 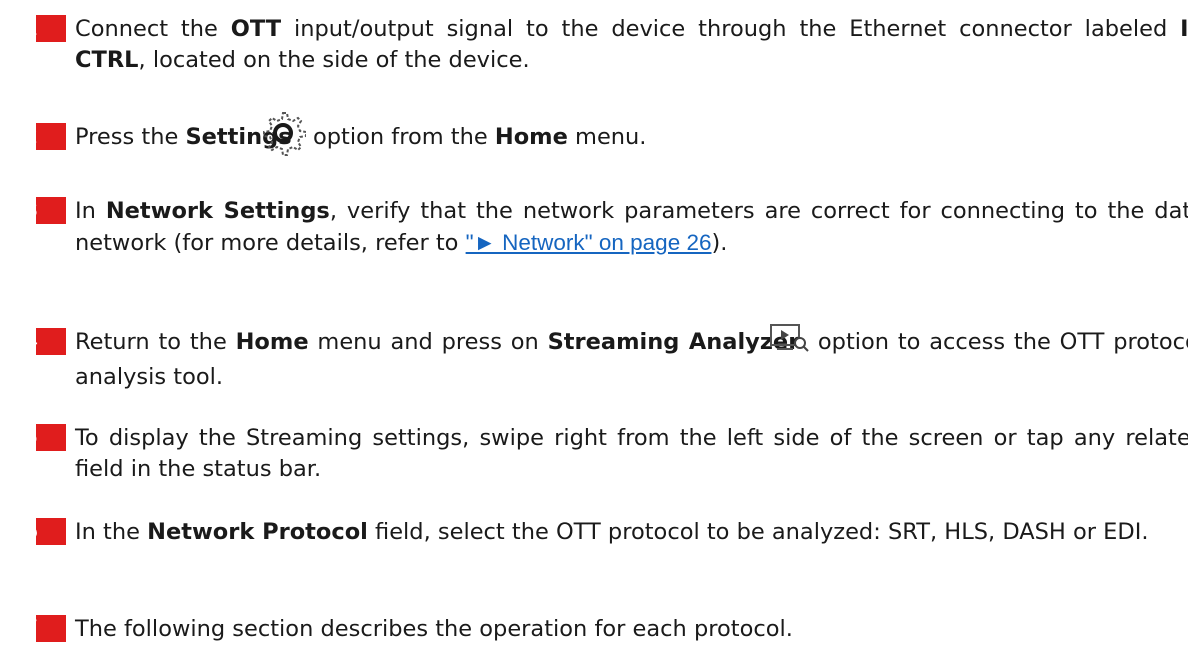 What do you see at coordinates (428, 342) in the screenshot?
I see `step-text: menu and press on` at bounding box center [428, 342].